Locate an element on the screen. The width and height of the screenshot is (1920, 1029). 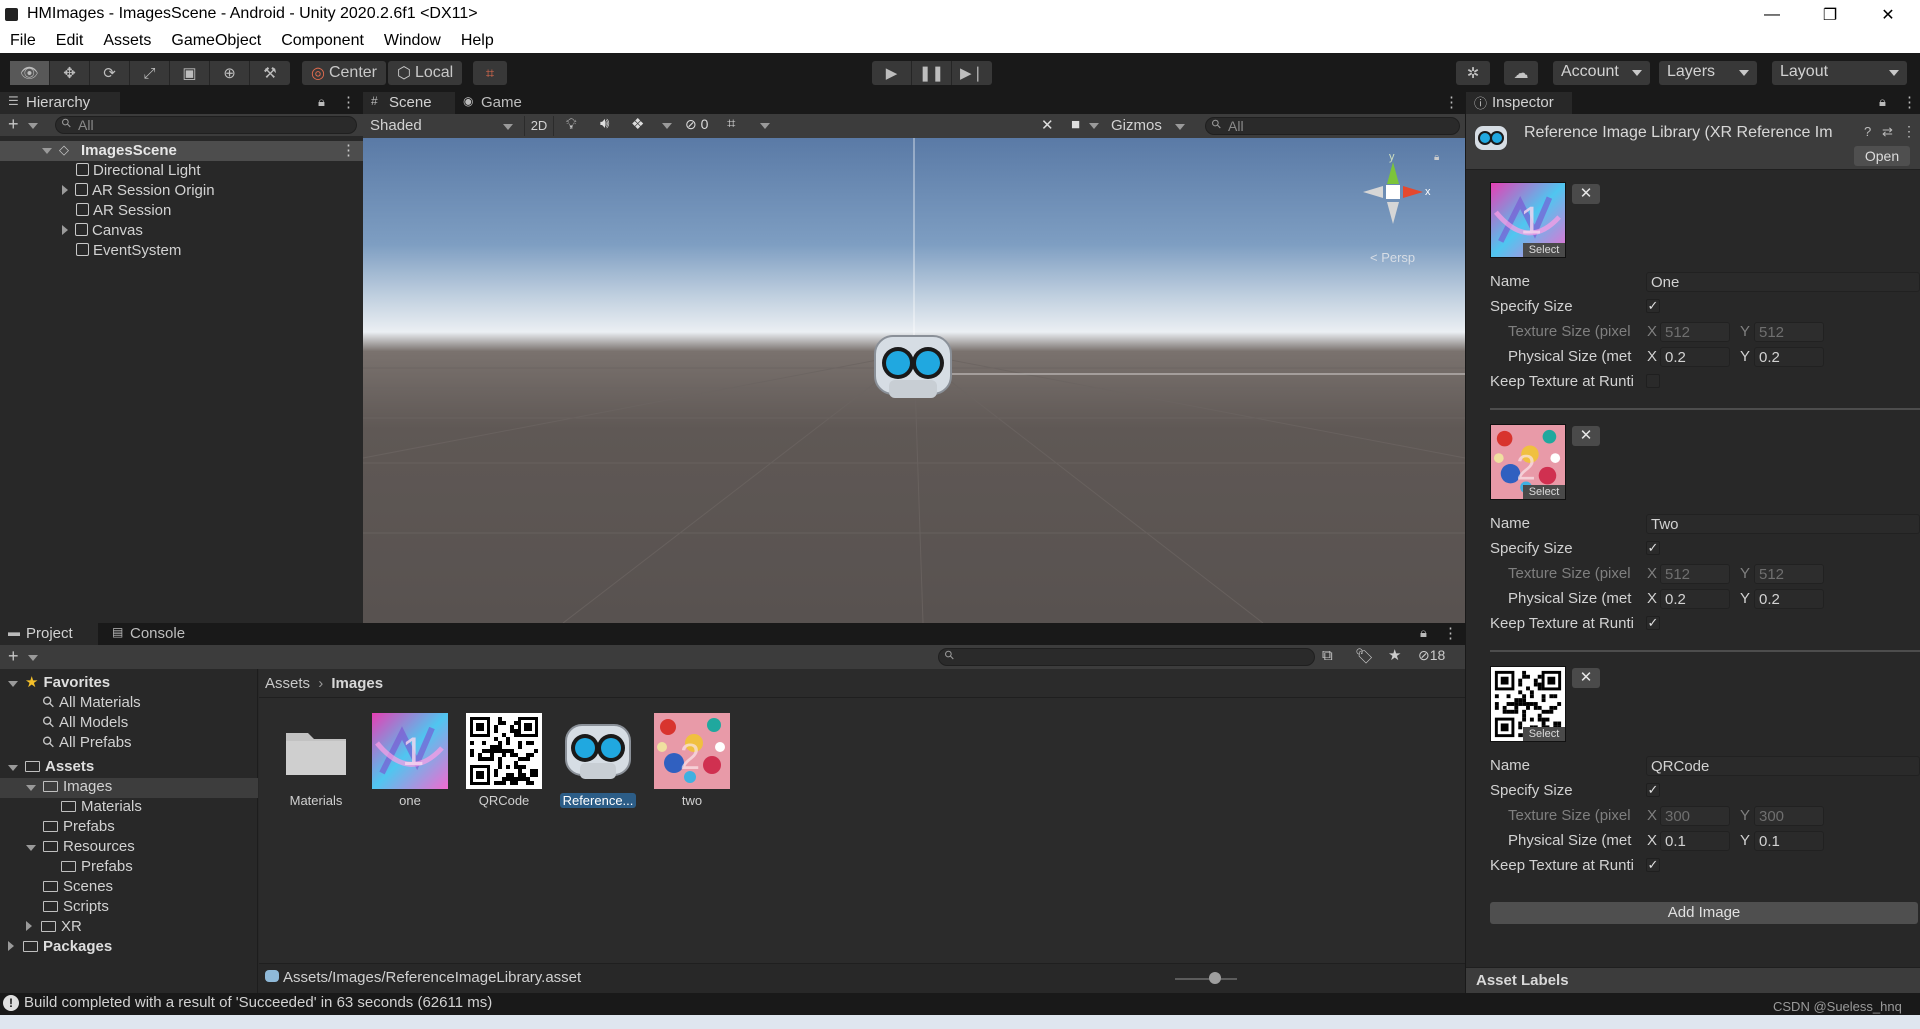
menu-assets: Assets is located at coordinates (127, 39).